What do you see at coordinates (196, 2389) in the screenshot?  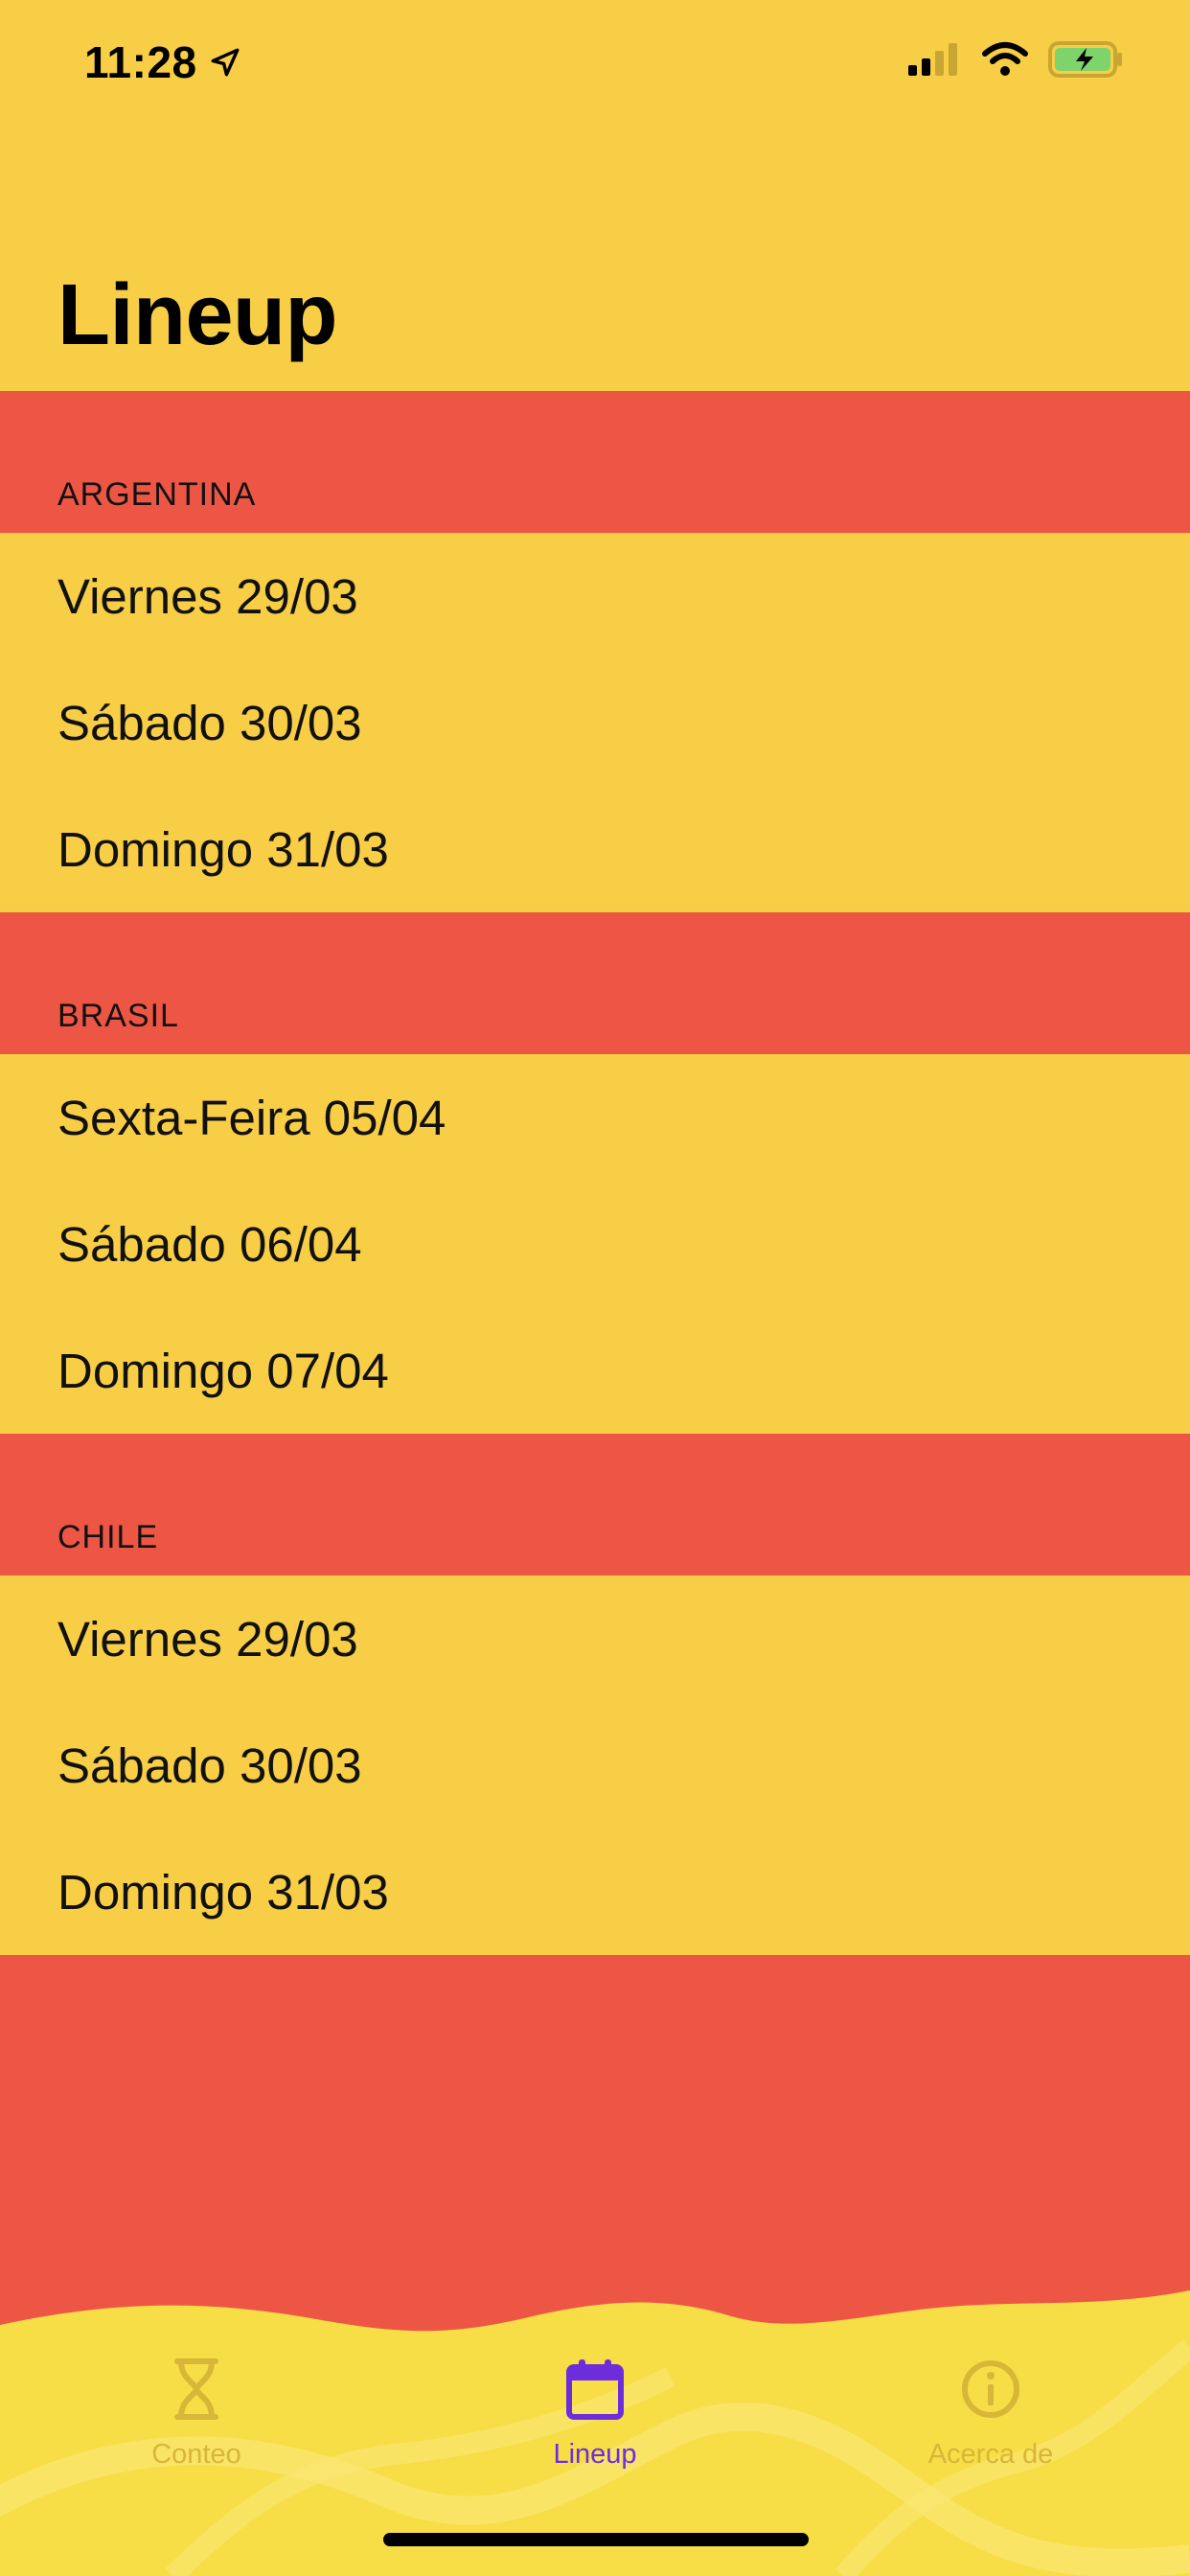 I see `hourglass-icon` at bounding box center [196, 2389].